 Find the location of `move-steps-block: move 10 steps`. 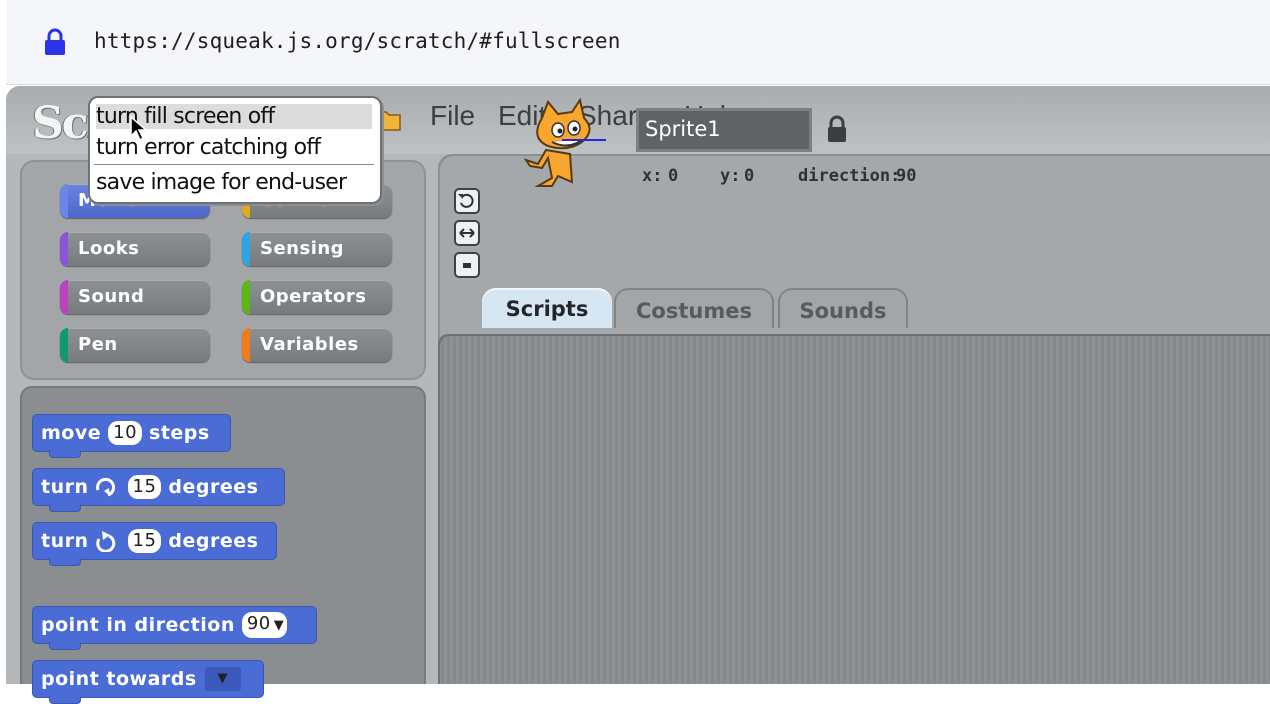

move-steps-block: move 10 steps is located at coordinates (131, 436).